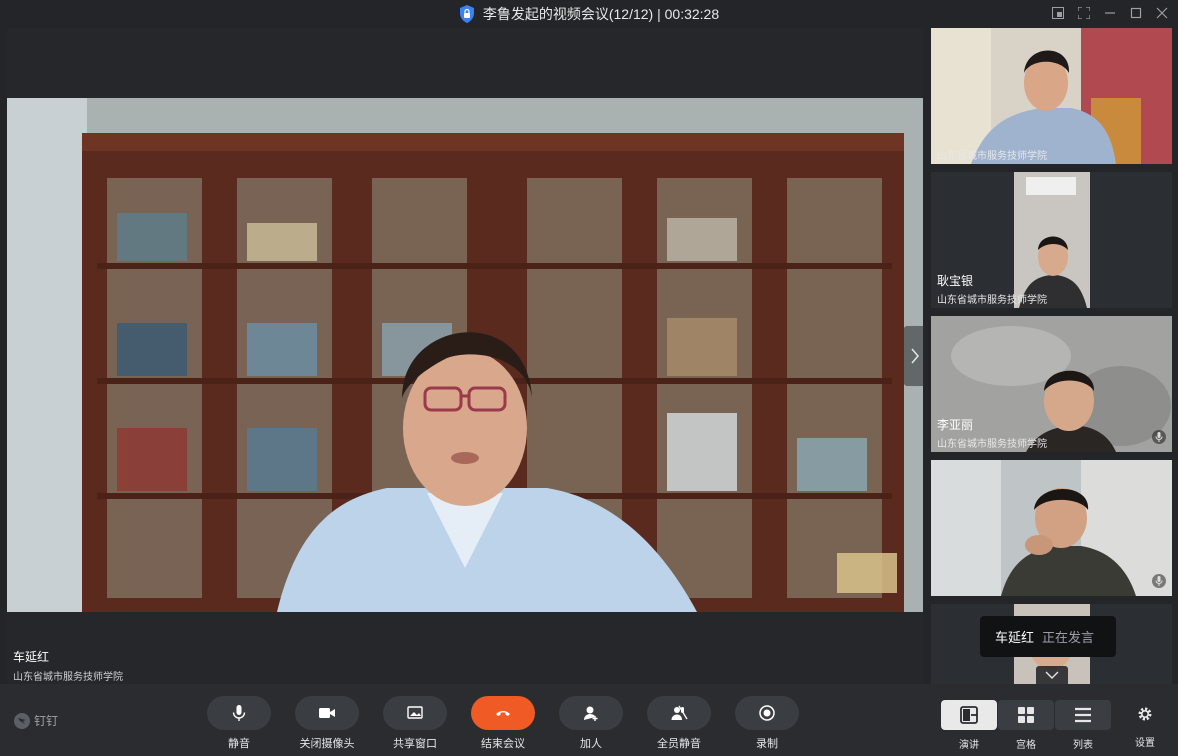 This screenshot has height=756, width=1178. Describe the element at coordinates (46, 721) in the screenshot. I see `brand-label: 钉钉` at that location.